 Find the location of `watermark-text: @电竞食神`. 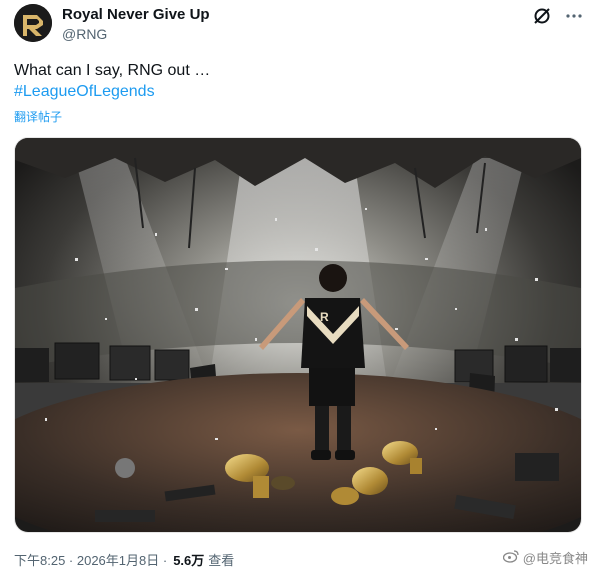

watermark-text: @电竞食神 is located at coordinates (555, 558).